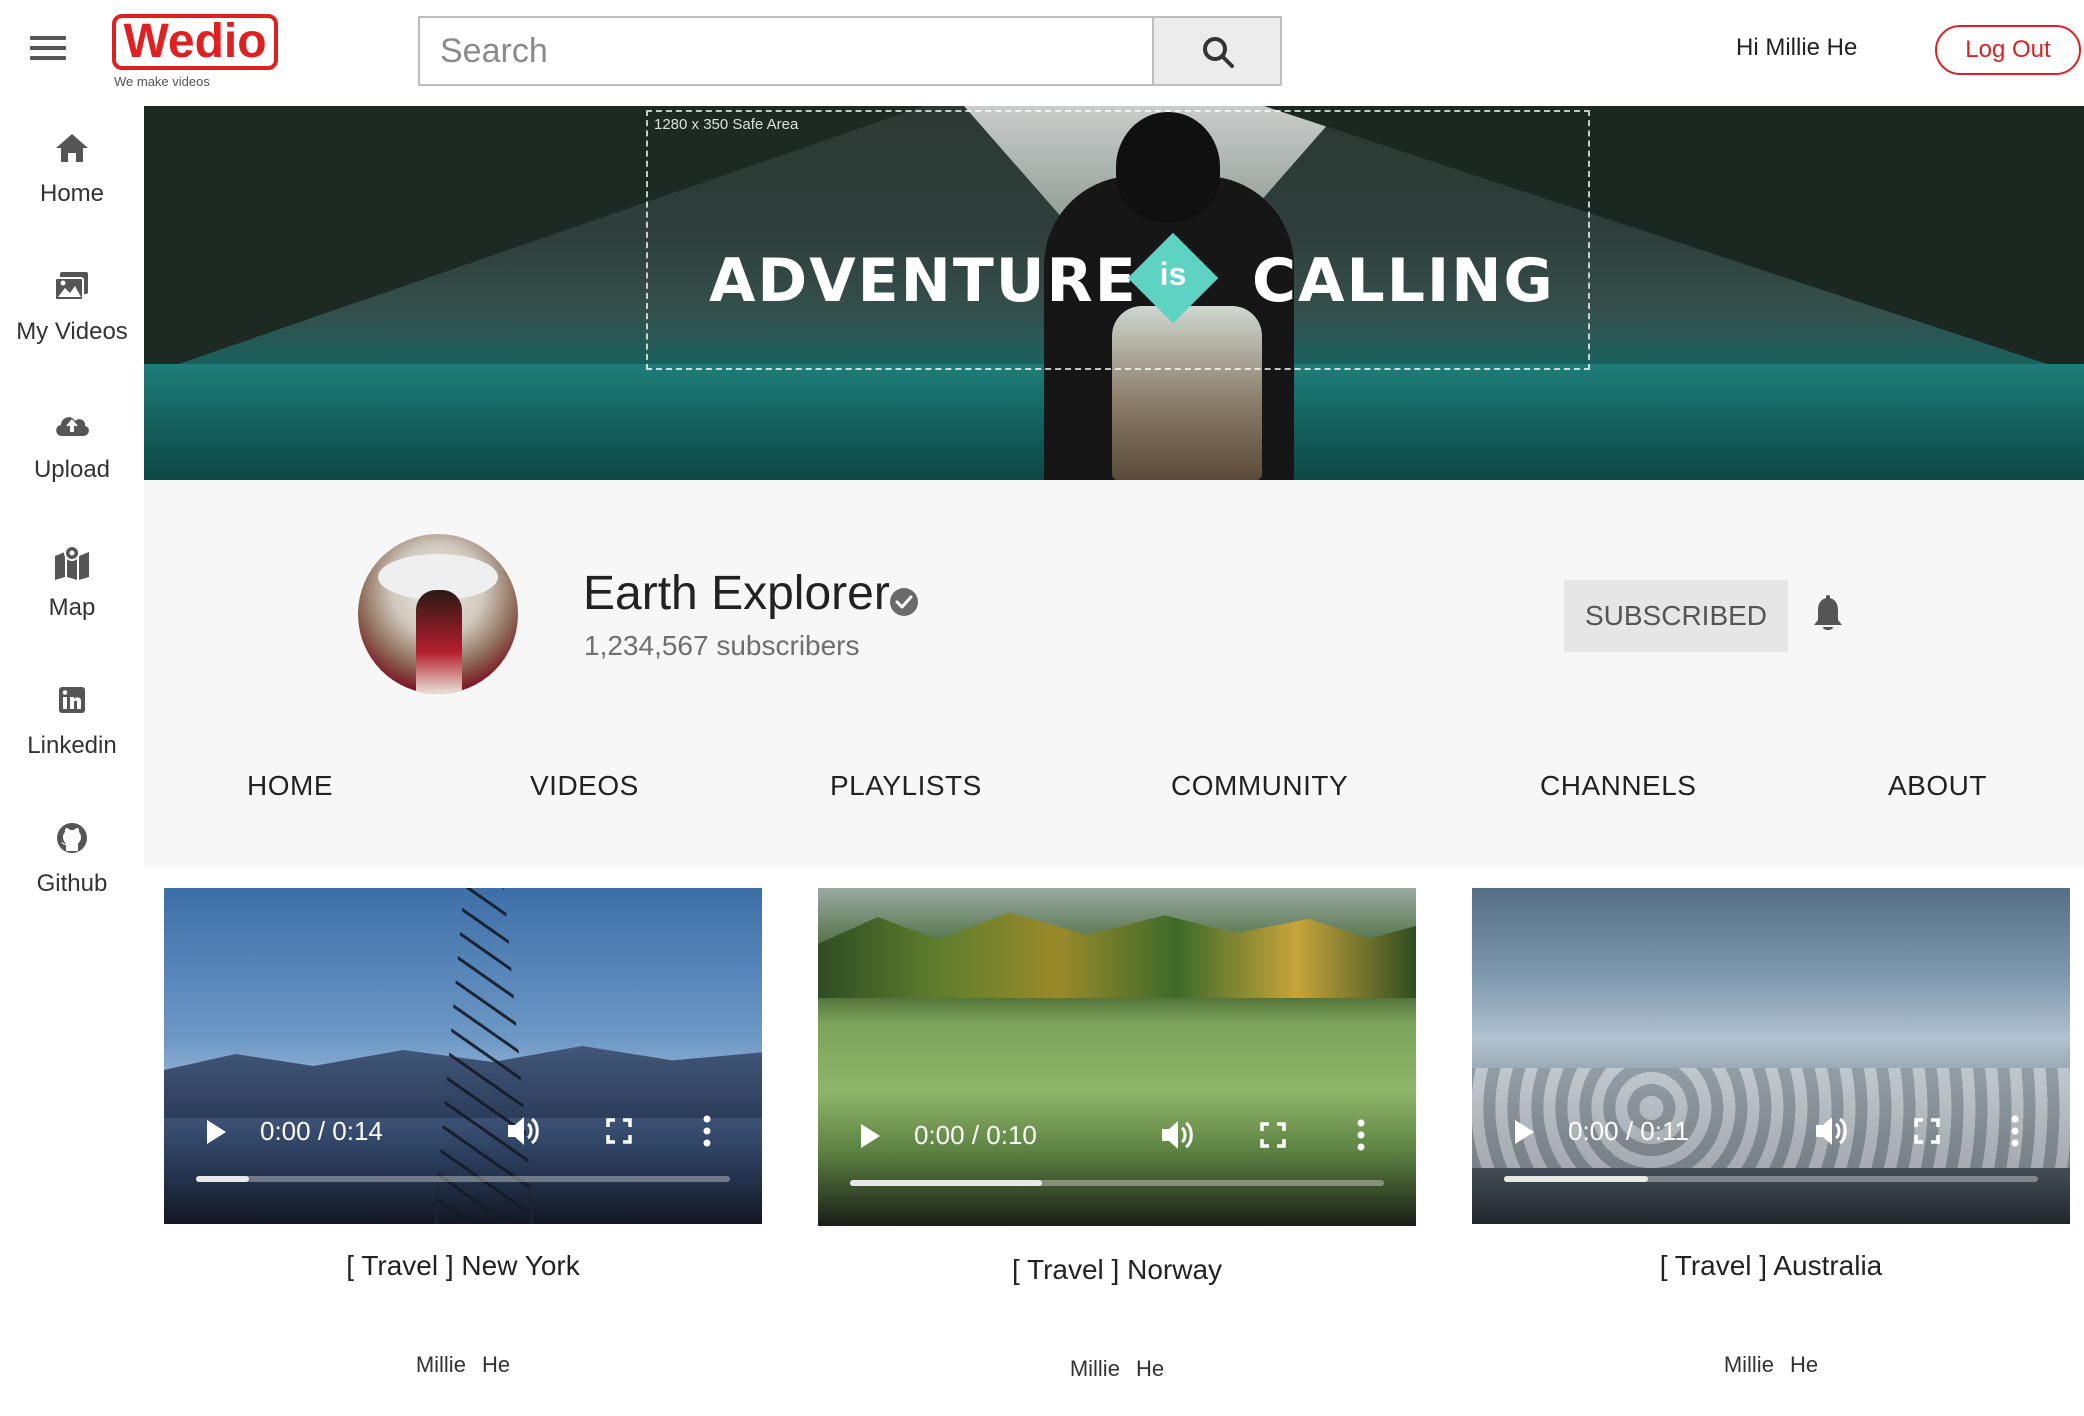  I want to click on search-icon, so click(1218, 52).